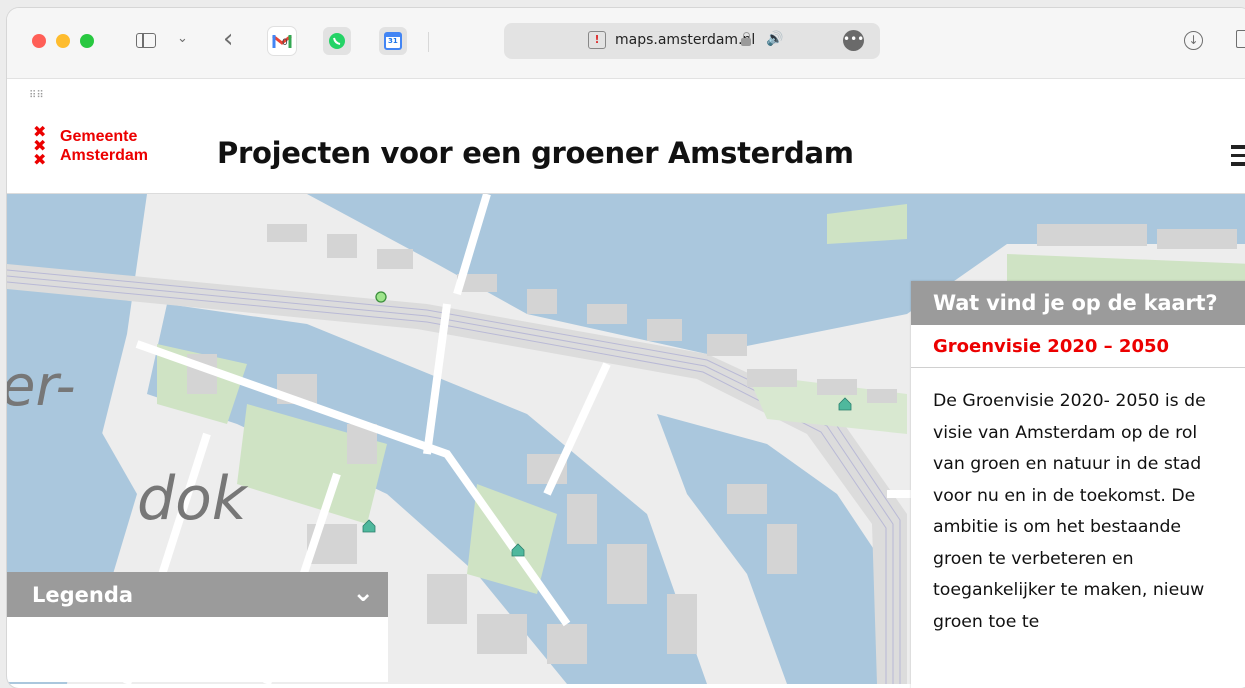 The height and width of the screenshot is (688, 1245). Describe the element at coordinates (39, 41) in the screenshot. I see `close-window-button` at that location.